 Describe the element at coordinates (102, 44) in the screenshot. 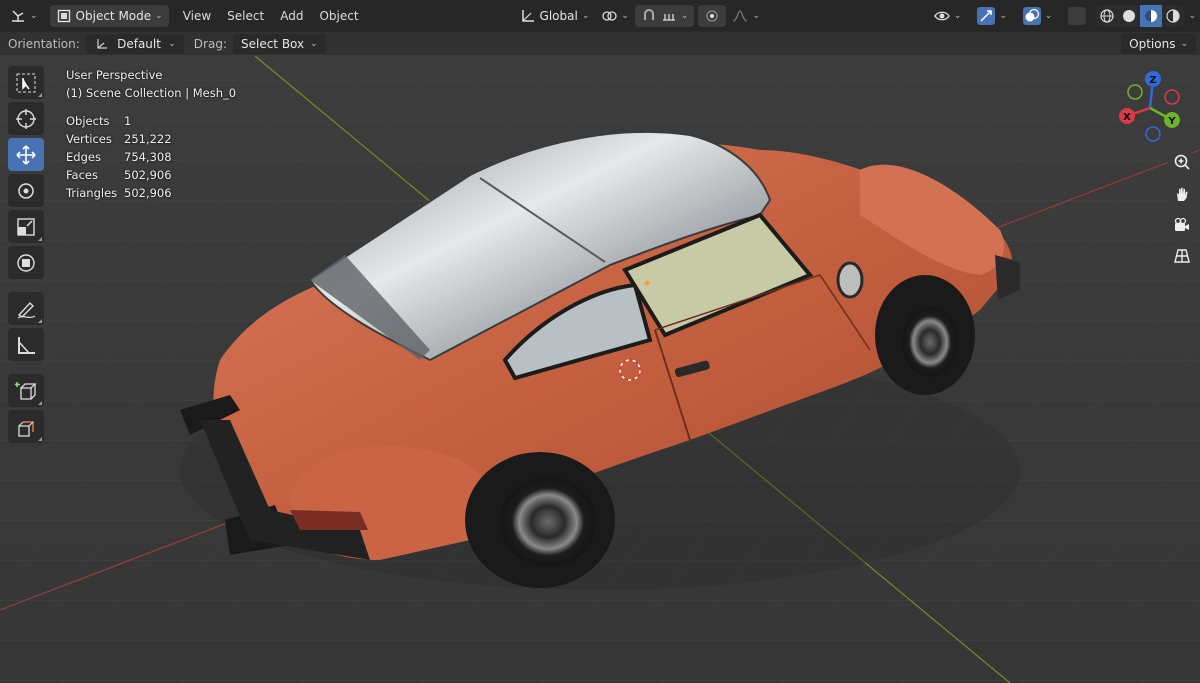

I see `orientation-axes-icon` at that location.